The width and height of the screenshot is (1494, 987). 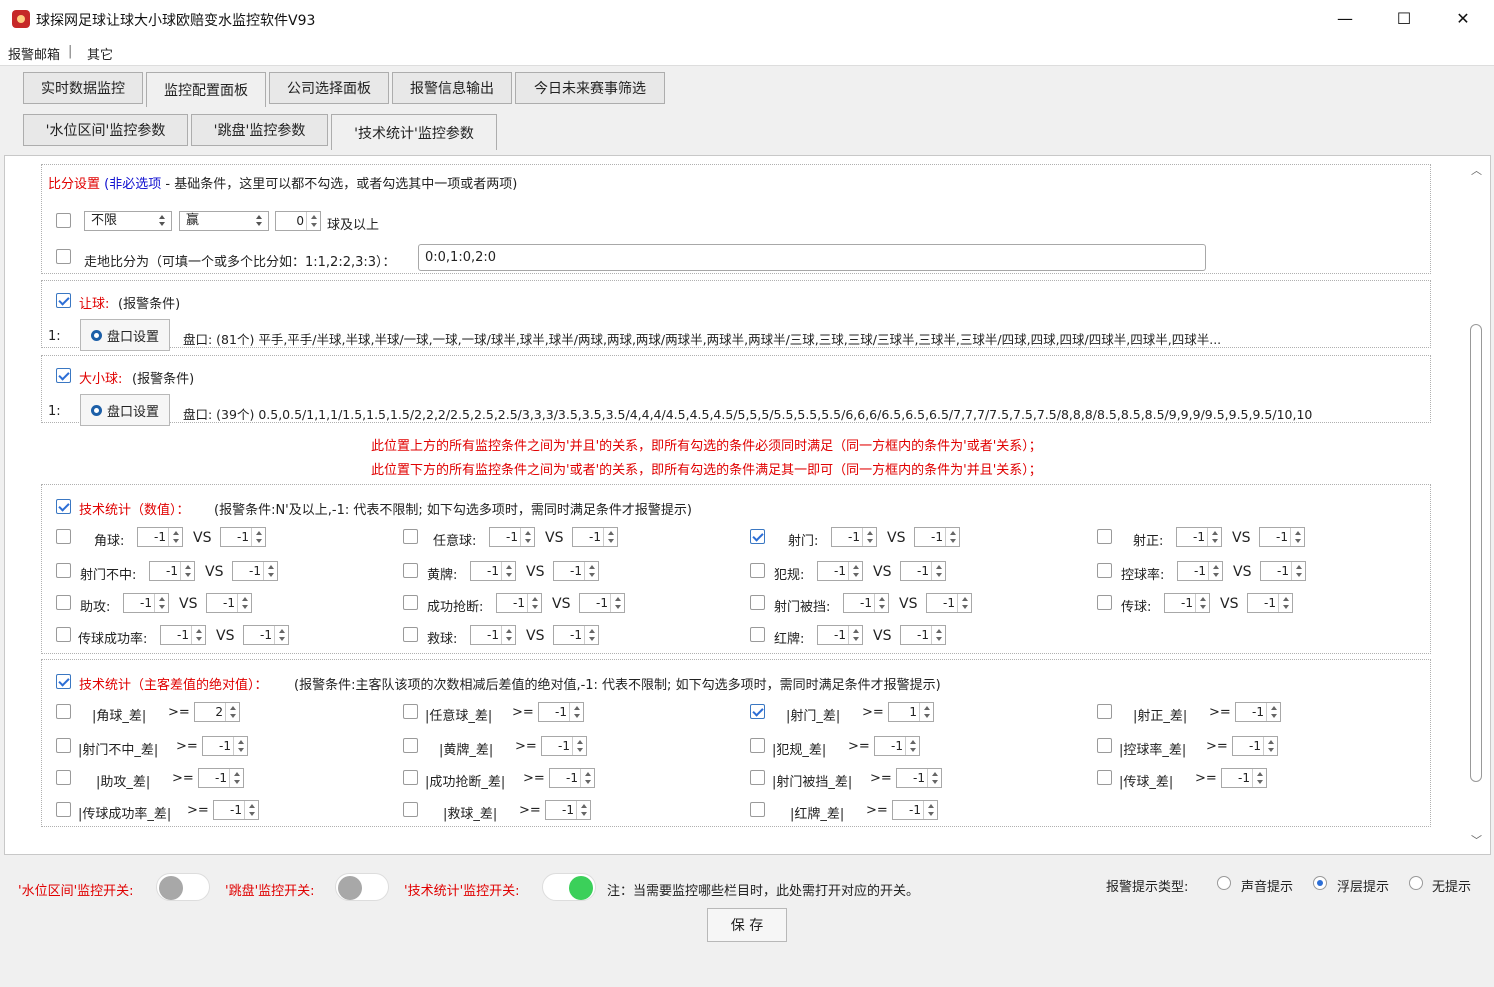 What do you see at coordinates (125, 410) in the screenshot?
I see `overunder-settings-button: 盘口设置` at bounding box center [125, 410].